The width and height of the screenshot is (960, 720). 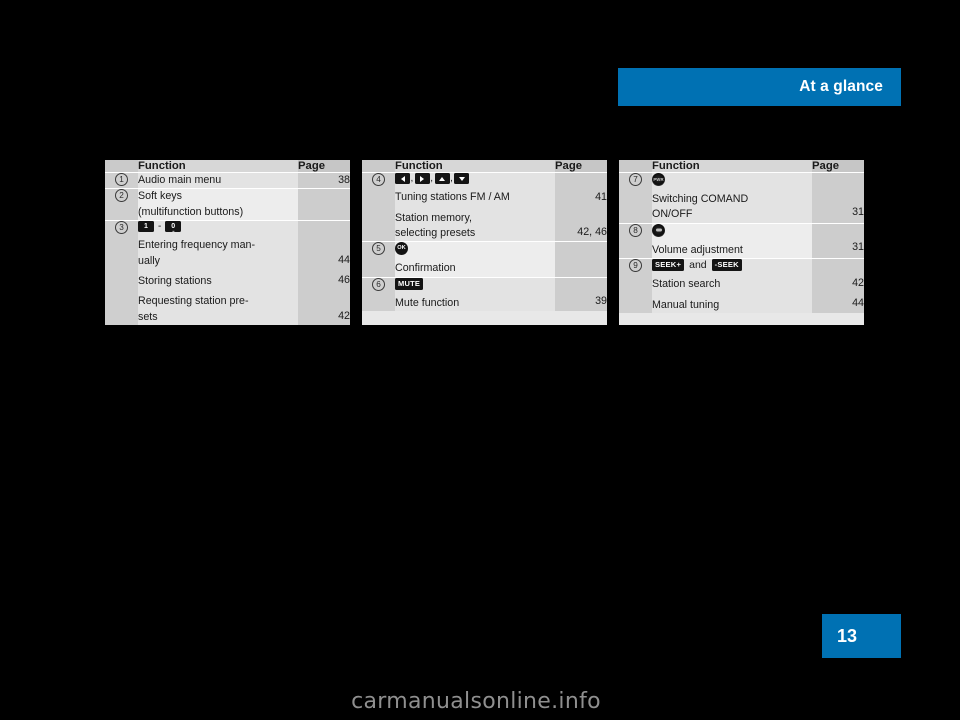 I want to click on page-ref: 31, so click(x=858, y=212).